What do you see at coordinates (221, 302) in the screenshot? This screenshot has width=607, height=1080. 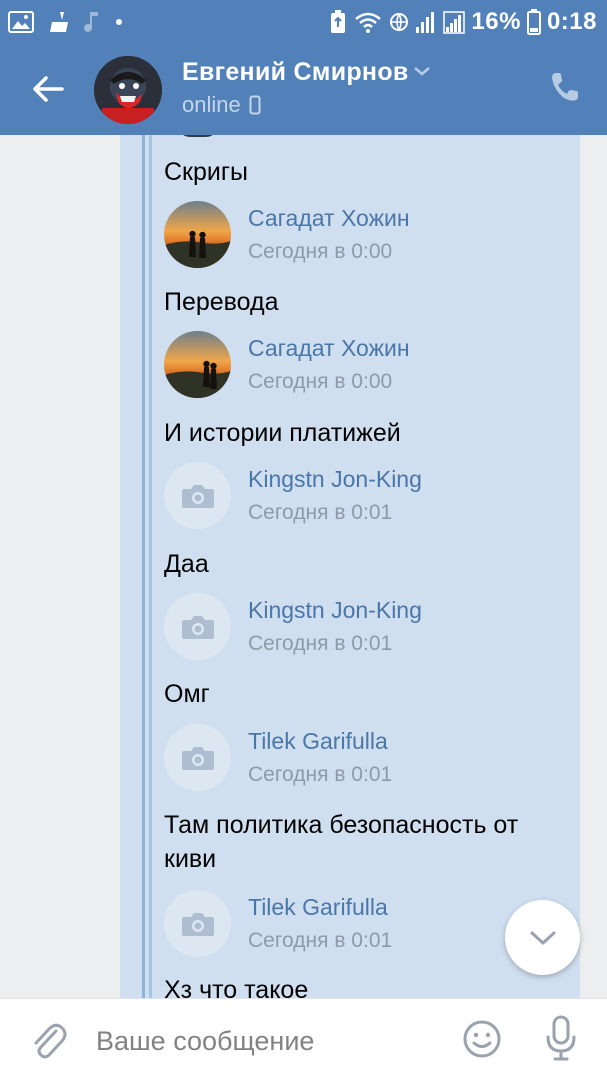 I see `forwarded-text: Перевода` at bounding box center [221, 302].